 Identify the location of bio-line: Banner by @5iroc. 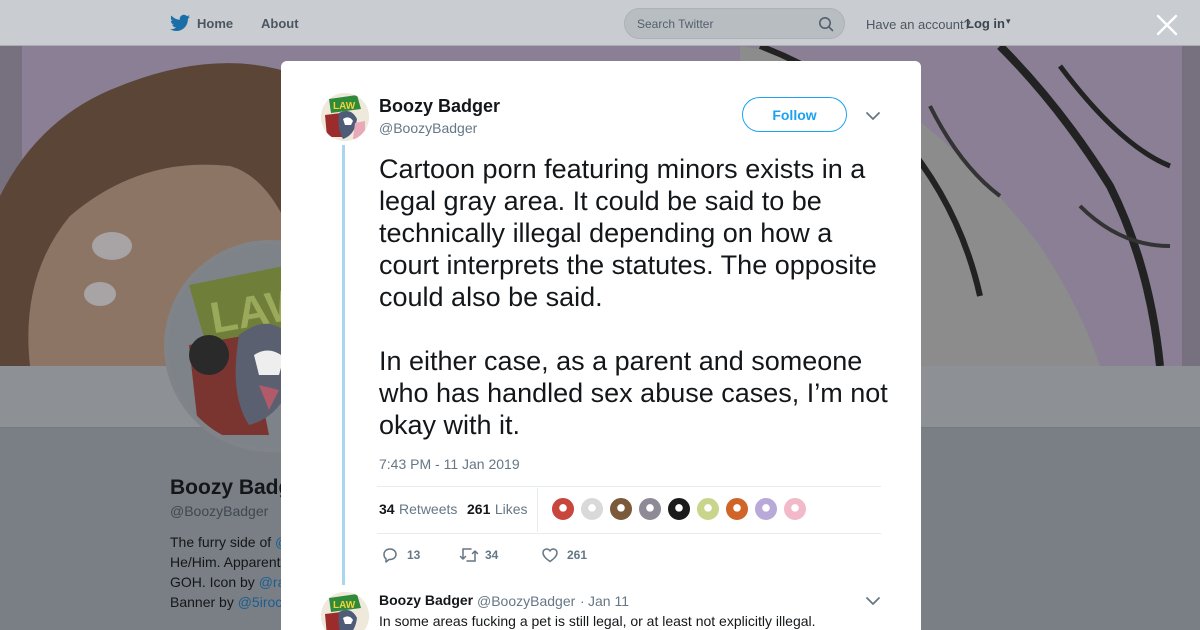
(226, 602).